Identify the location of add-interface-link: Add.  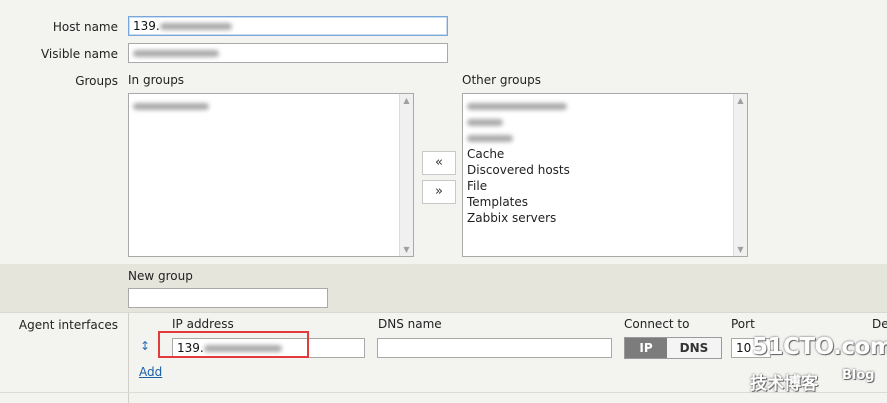
(150, 372).